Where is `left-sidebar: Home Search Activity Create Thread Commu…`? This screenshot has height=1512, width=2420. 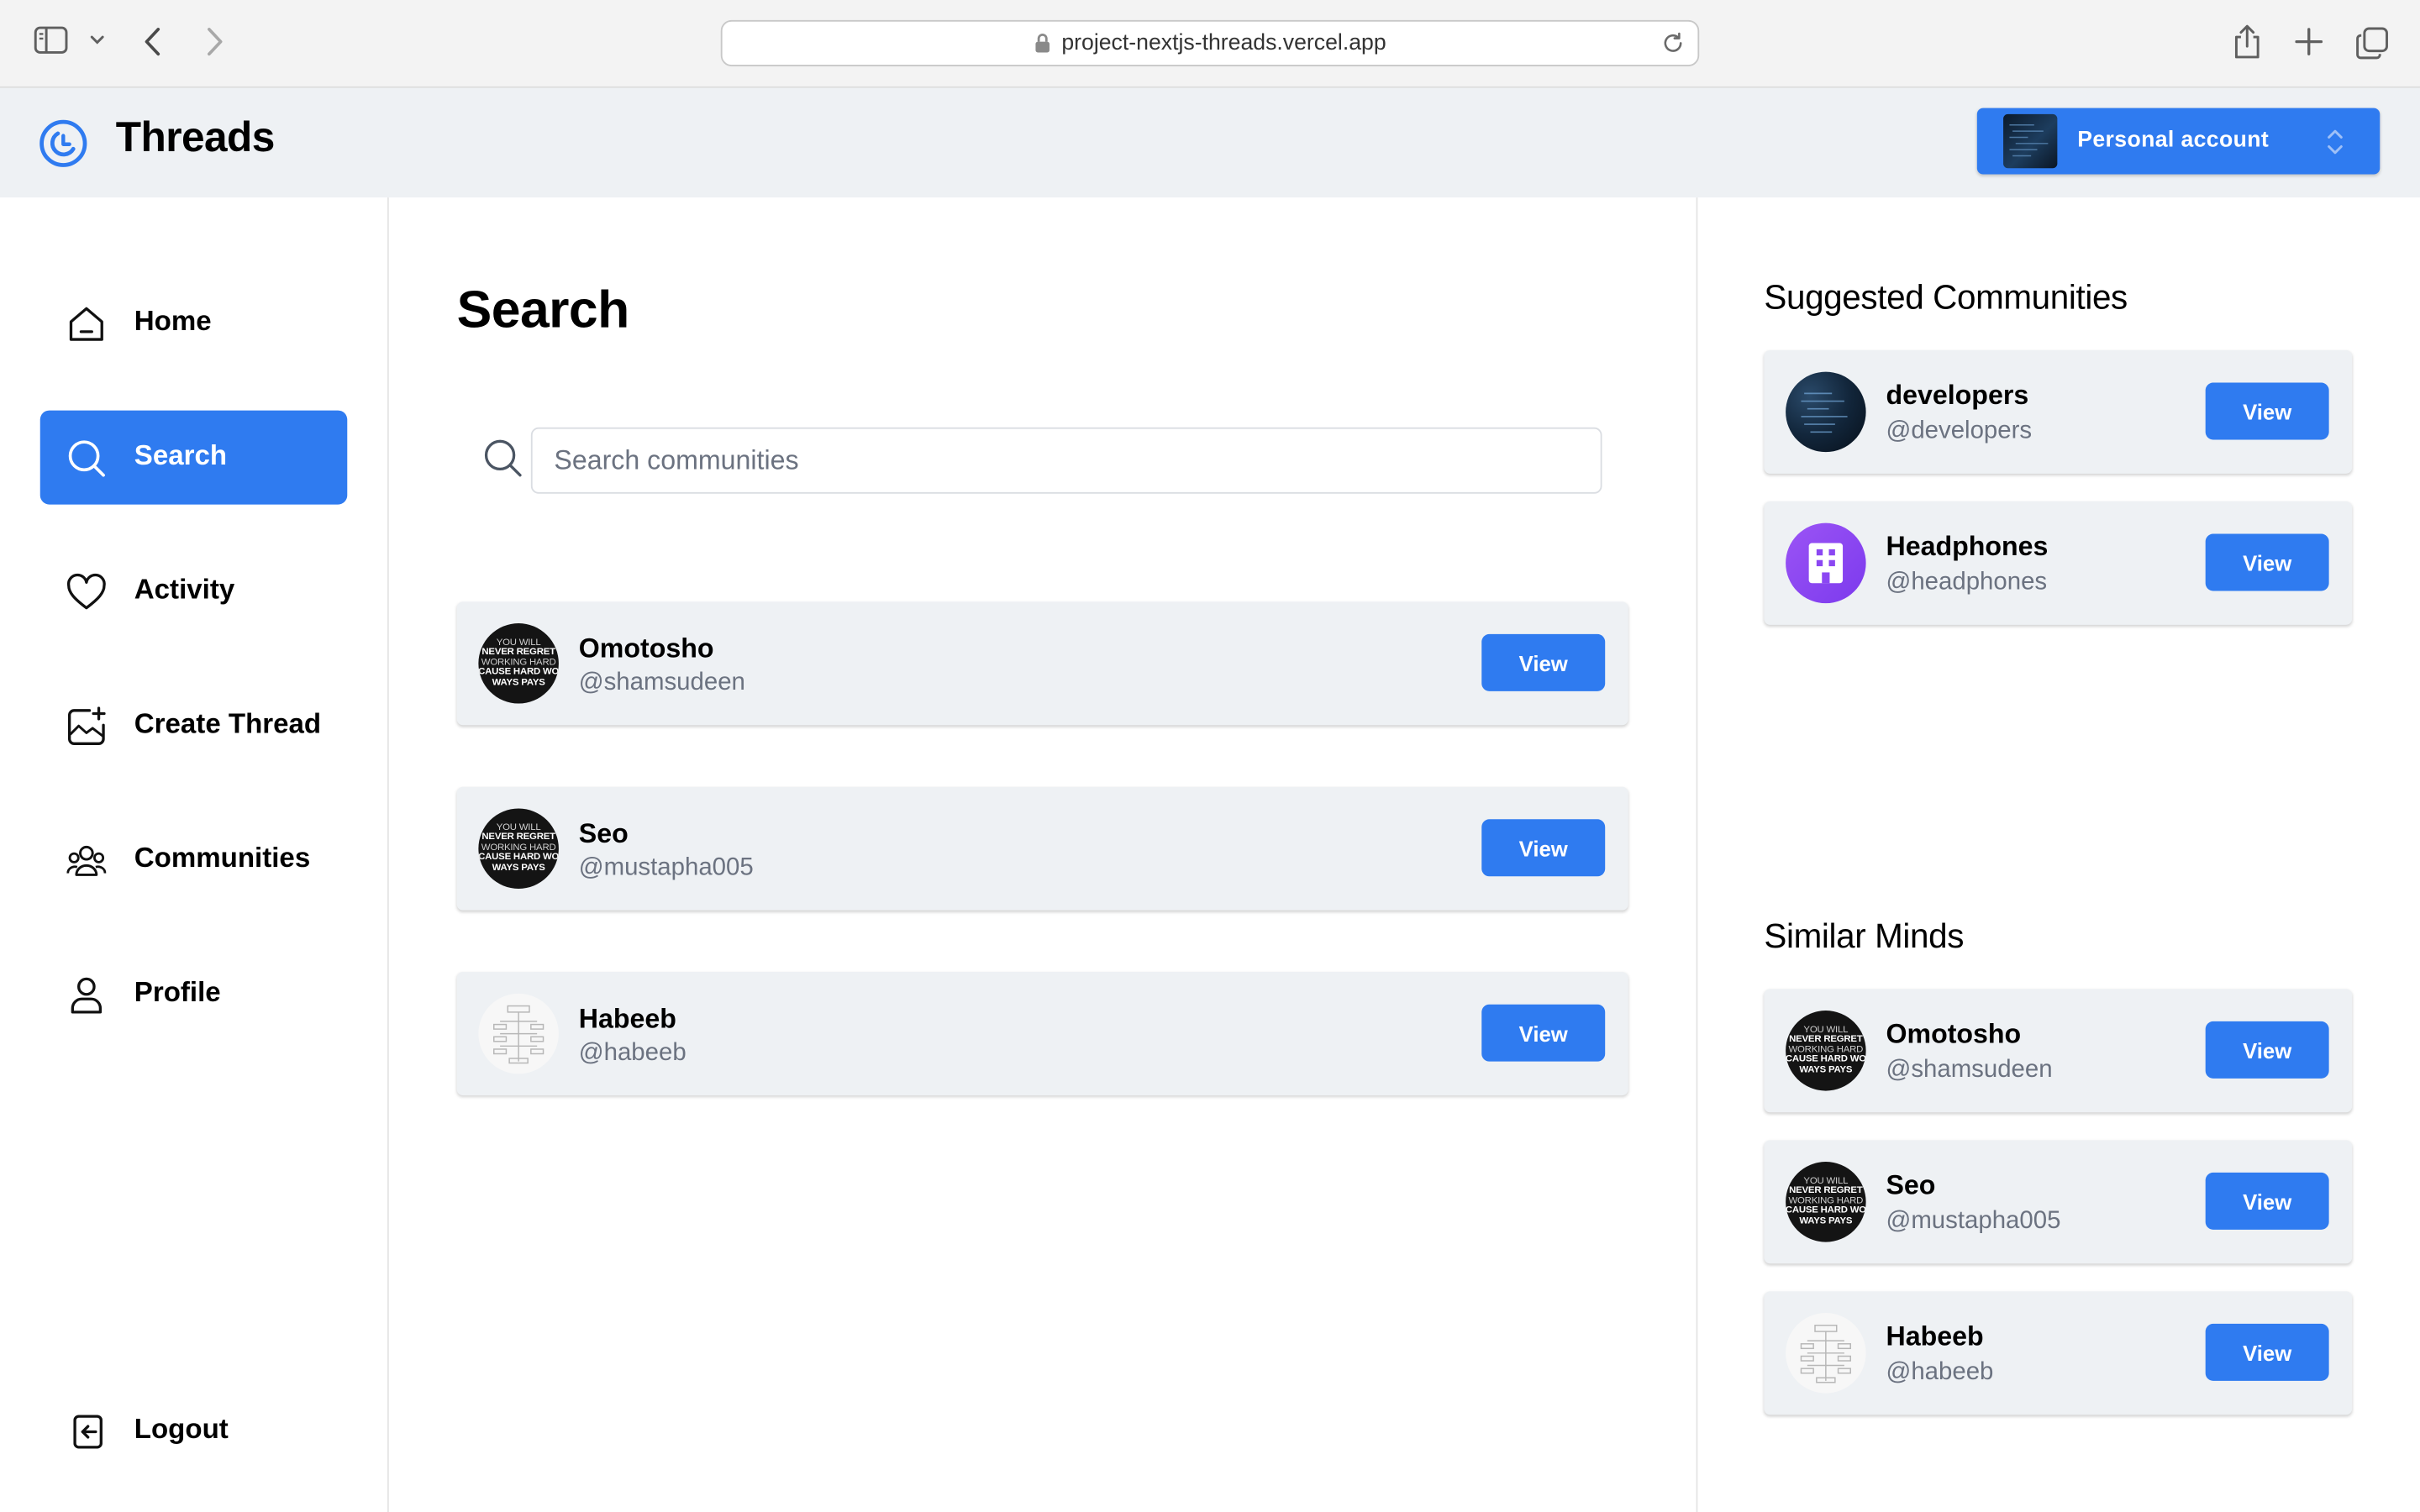 left-sidebar: Home Search Activity Create Thread Commu… is located at coordinates (195, 854).